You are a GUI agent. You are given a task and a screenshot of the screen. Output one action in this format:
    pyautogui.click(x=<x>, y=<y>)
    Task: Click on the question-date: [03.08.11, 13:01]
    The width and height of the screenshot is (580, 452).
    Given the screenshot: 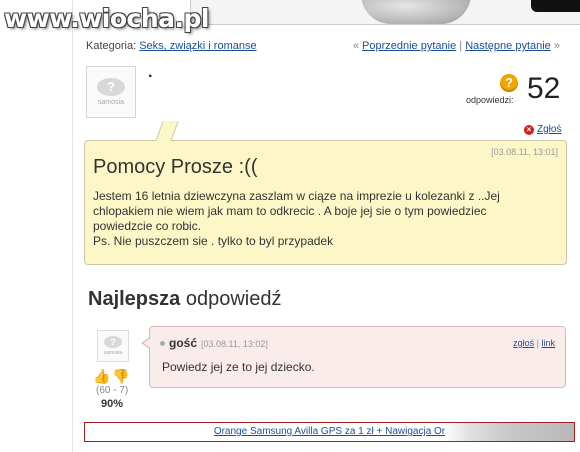 What is the action you would take?
    pyautogui.click(x=524, y=152)
    